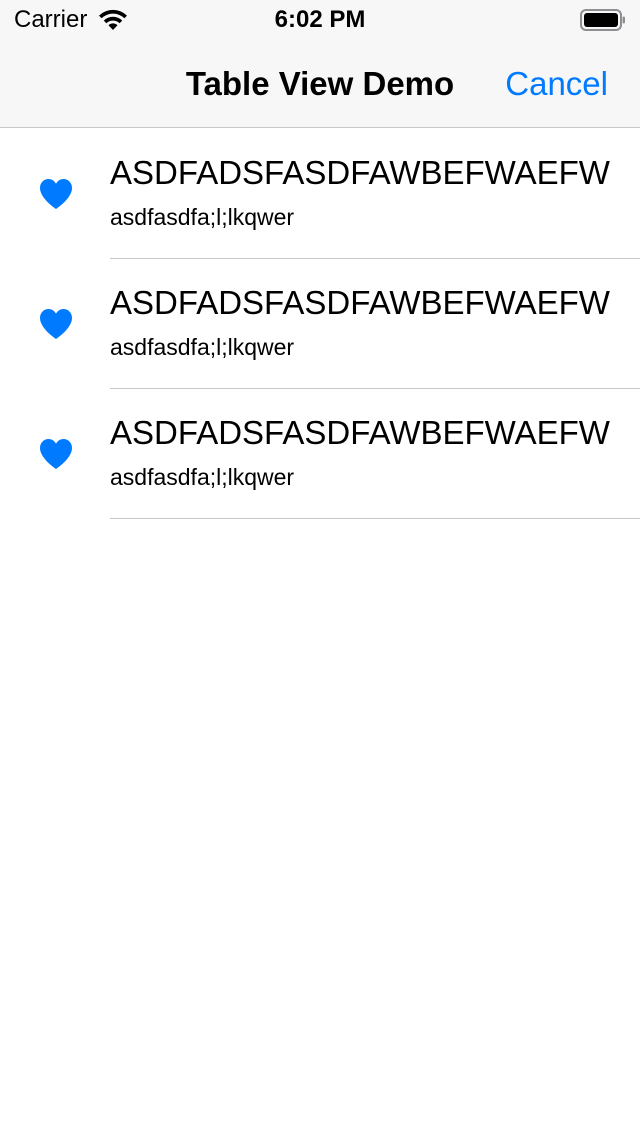 This screenshot has height=1136, width=640. I want to click on cancel-button: Cancel, so click(556, 84).